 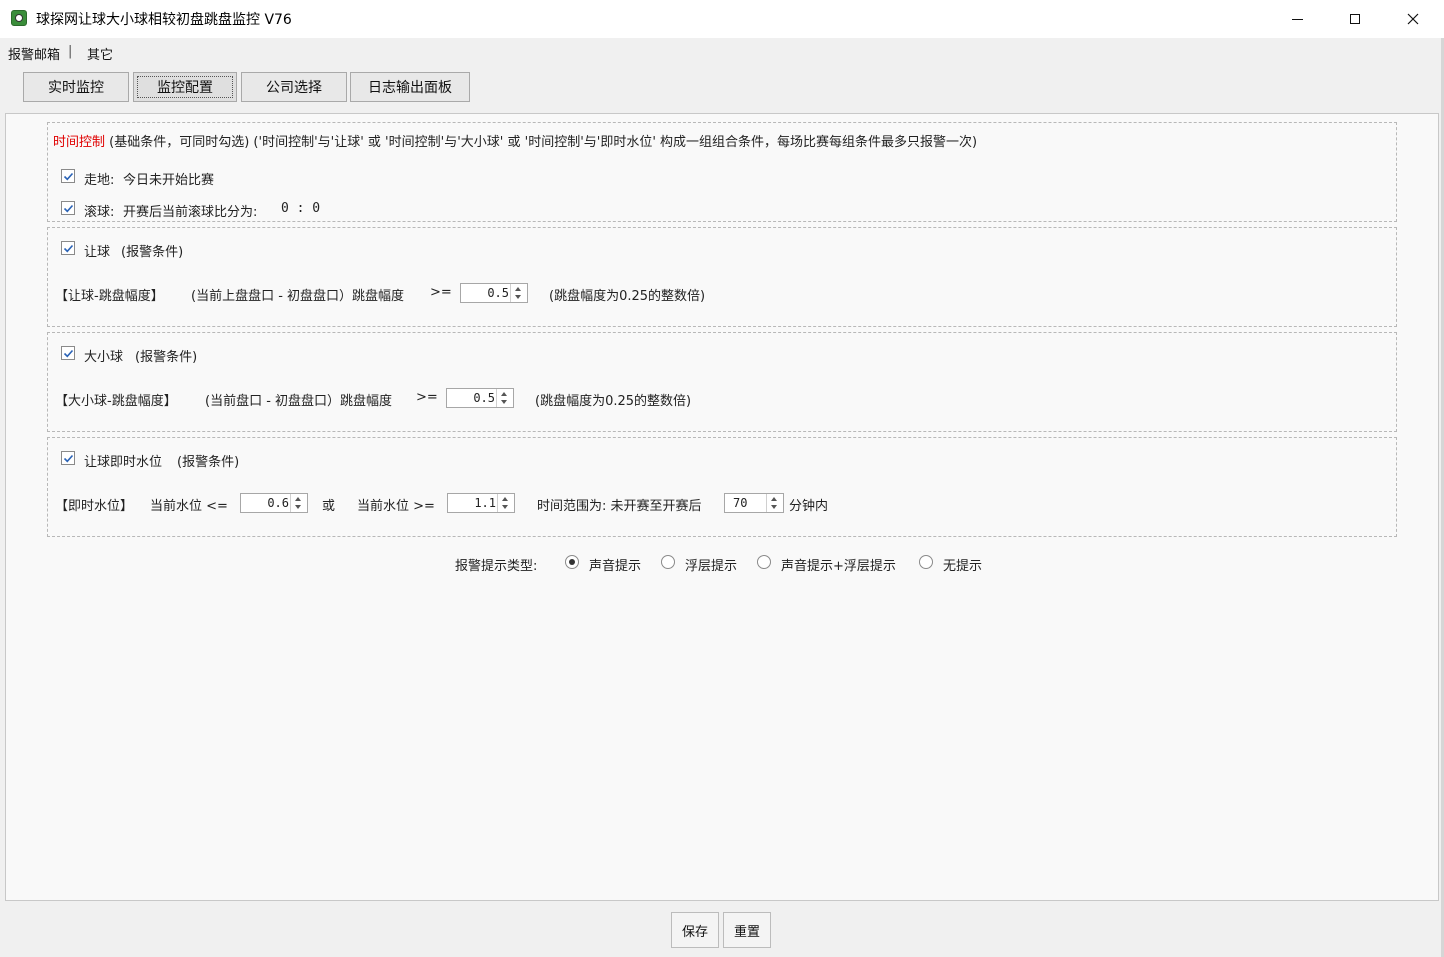 I want to click on odds-high-label: 当前水位 >=, so click(x=396, y=506).